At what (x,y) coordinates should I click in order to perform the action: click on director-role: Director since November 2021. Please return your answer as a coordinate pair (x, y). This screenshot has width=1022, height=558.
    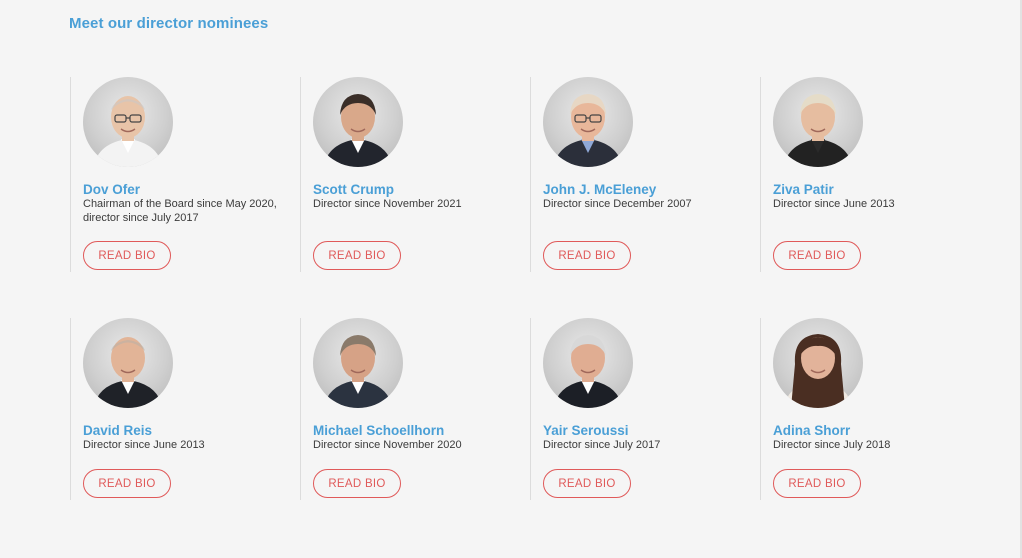
    Looking at the image, I should click on (387, 204).